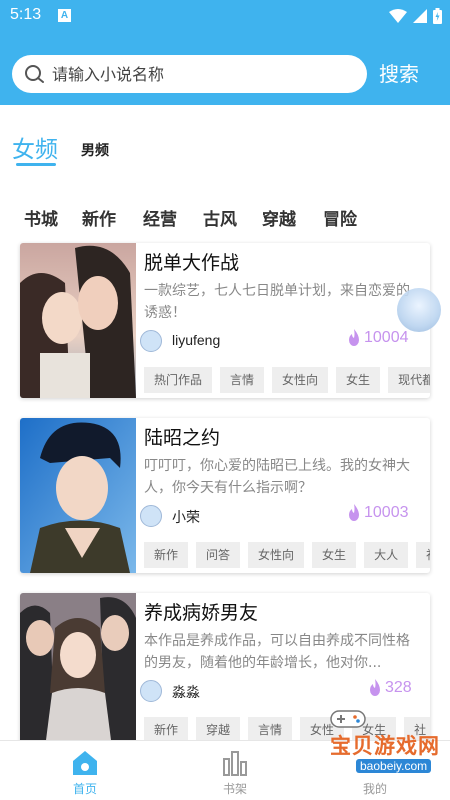 This screenshot has width=450, height=800. What do you see at coordinates (340, 217) in the screenshot?
I see `category-tab: 冒险` at bounding box center [340, 217].